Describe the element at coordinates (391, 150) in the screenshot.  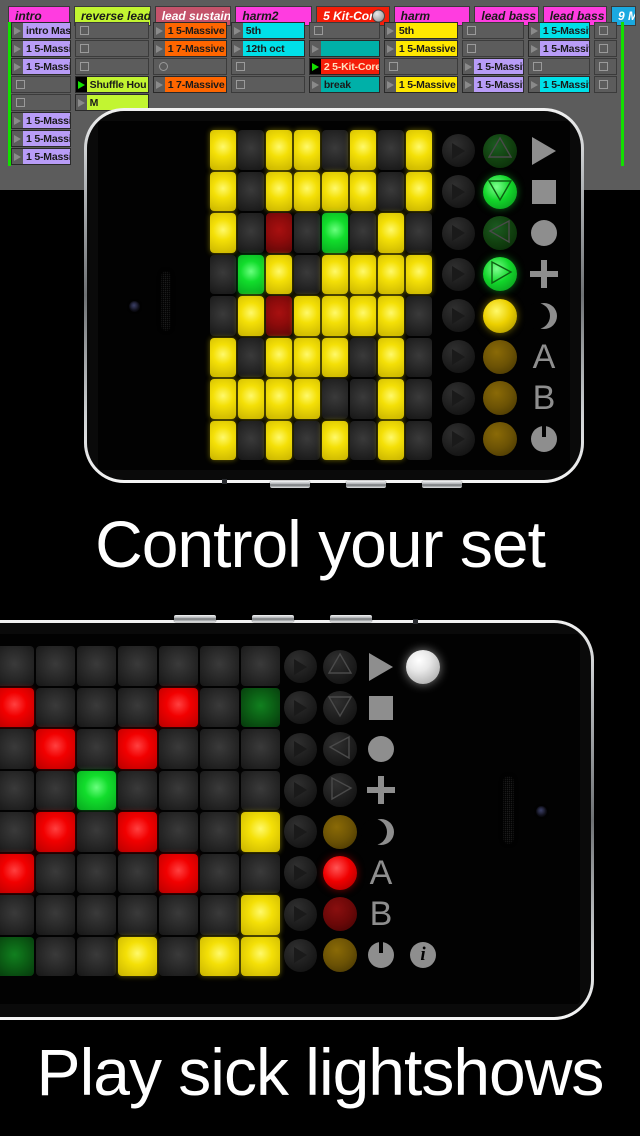
I see `pad-r1-c7` at that location.